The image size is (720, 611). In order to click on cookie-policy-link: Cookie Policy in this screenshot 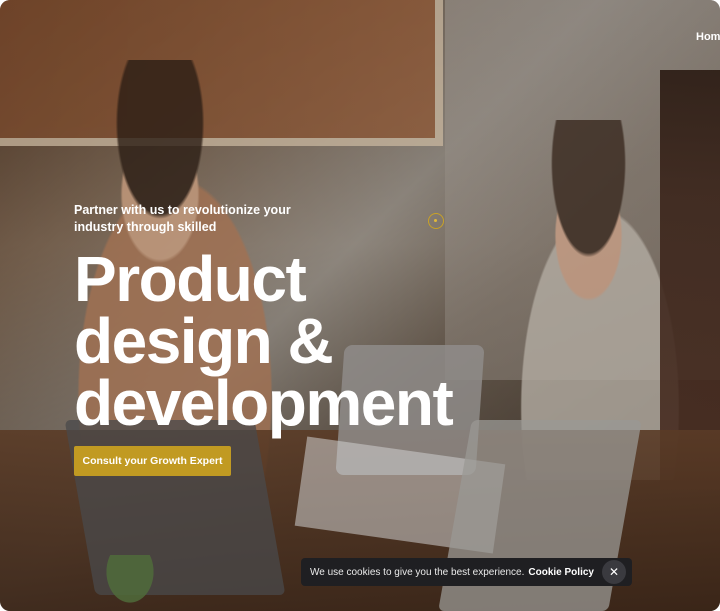, I will do `click(561, 572)`.